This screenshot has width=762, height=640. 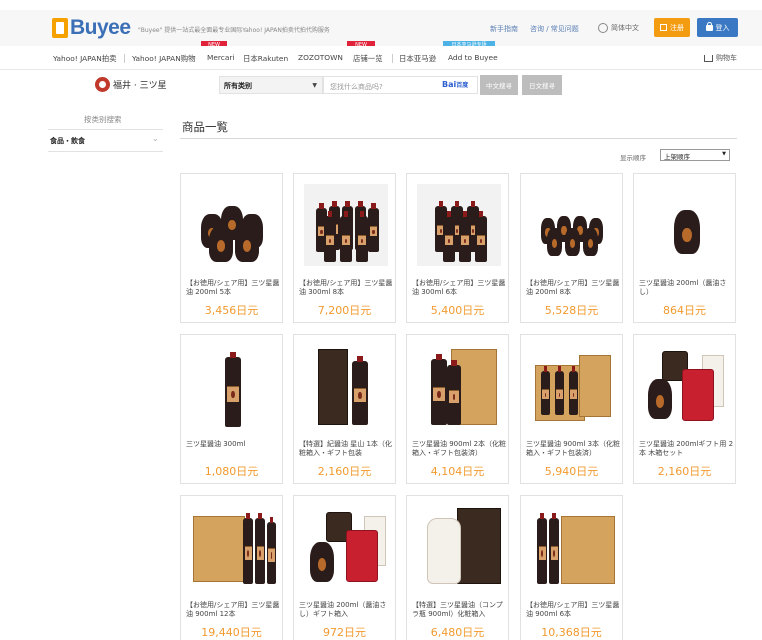 I want to click on product-price: 5,400日元, so click(x=457, y=310).